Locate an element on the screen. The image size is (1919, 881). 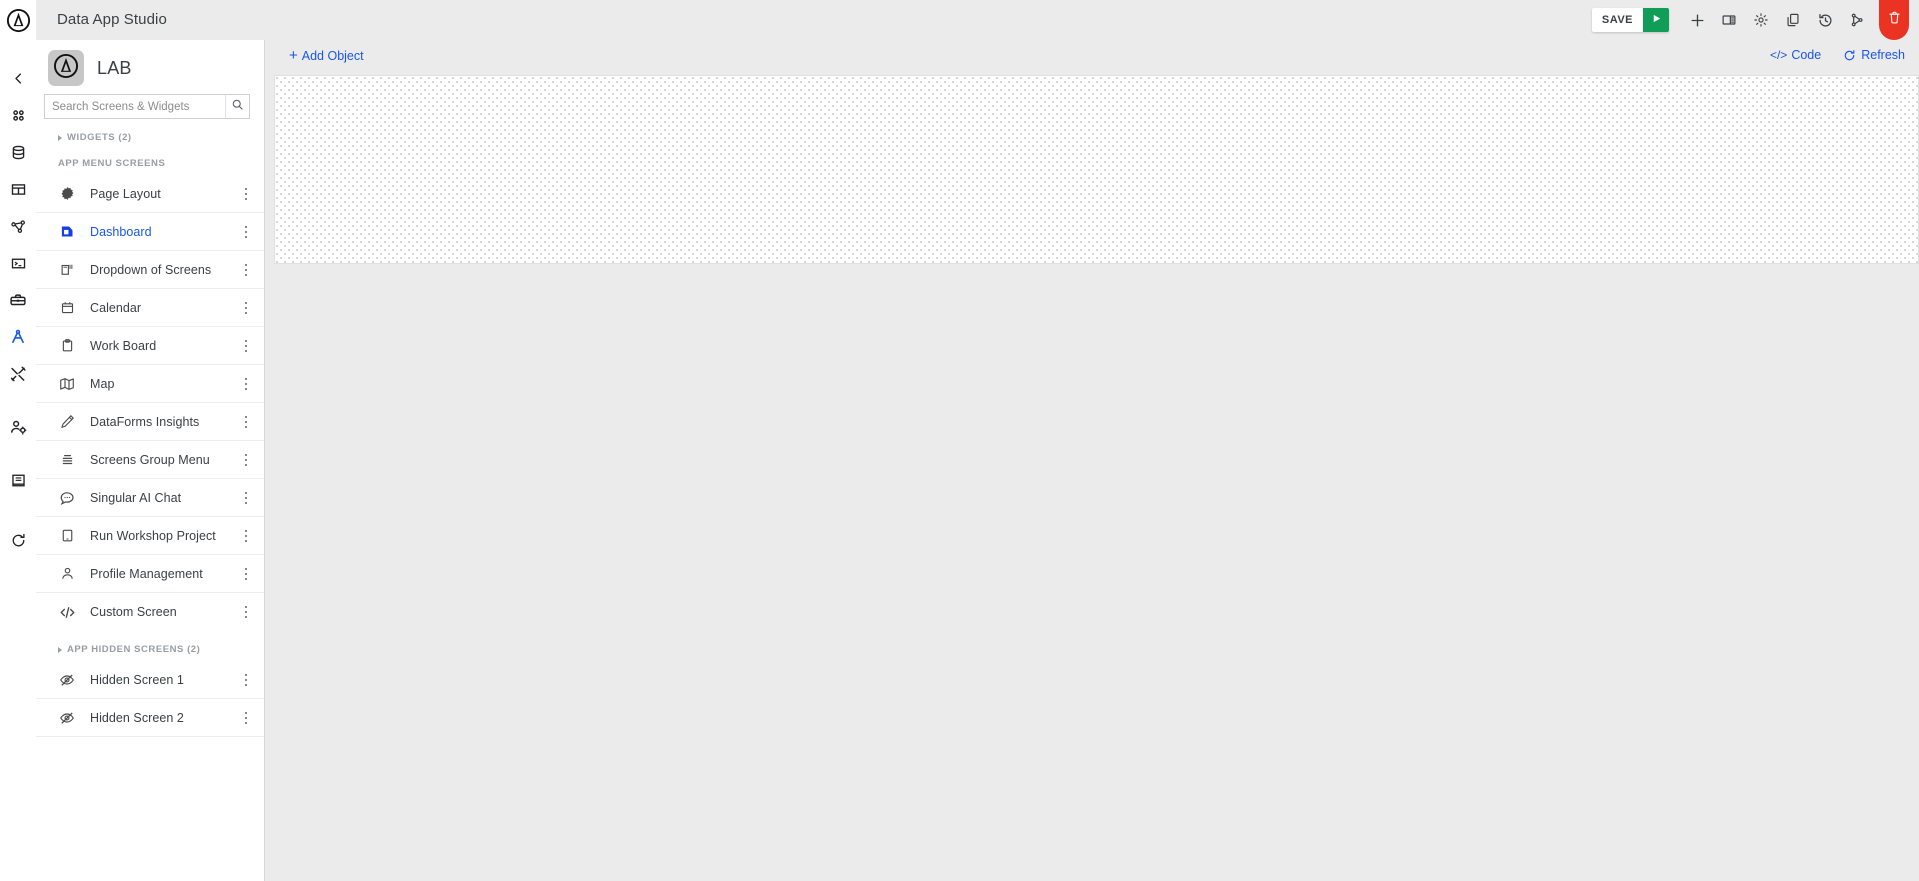
rail-refresh-button is located at coordinates (18, 540).